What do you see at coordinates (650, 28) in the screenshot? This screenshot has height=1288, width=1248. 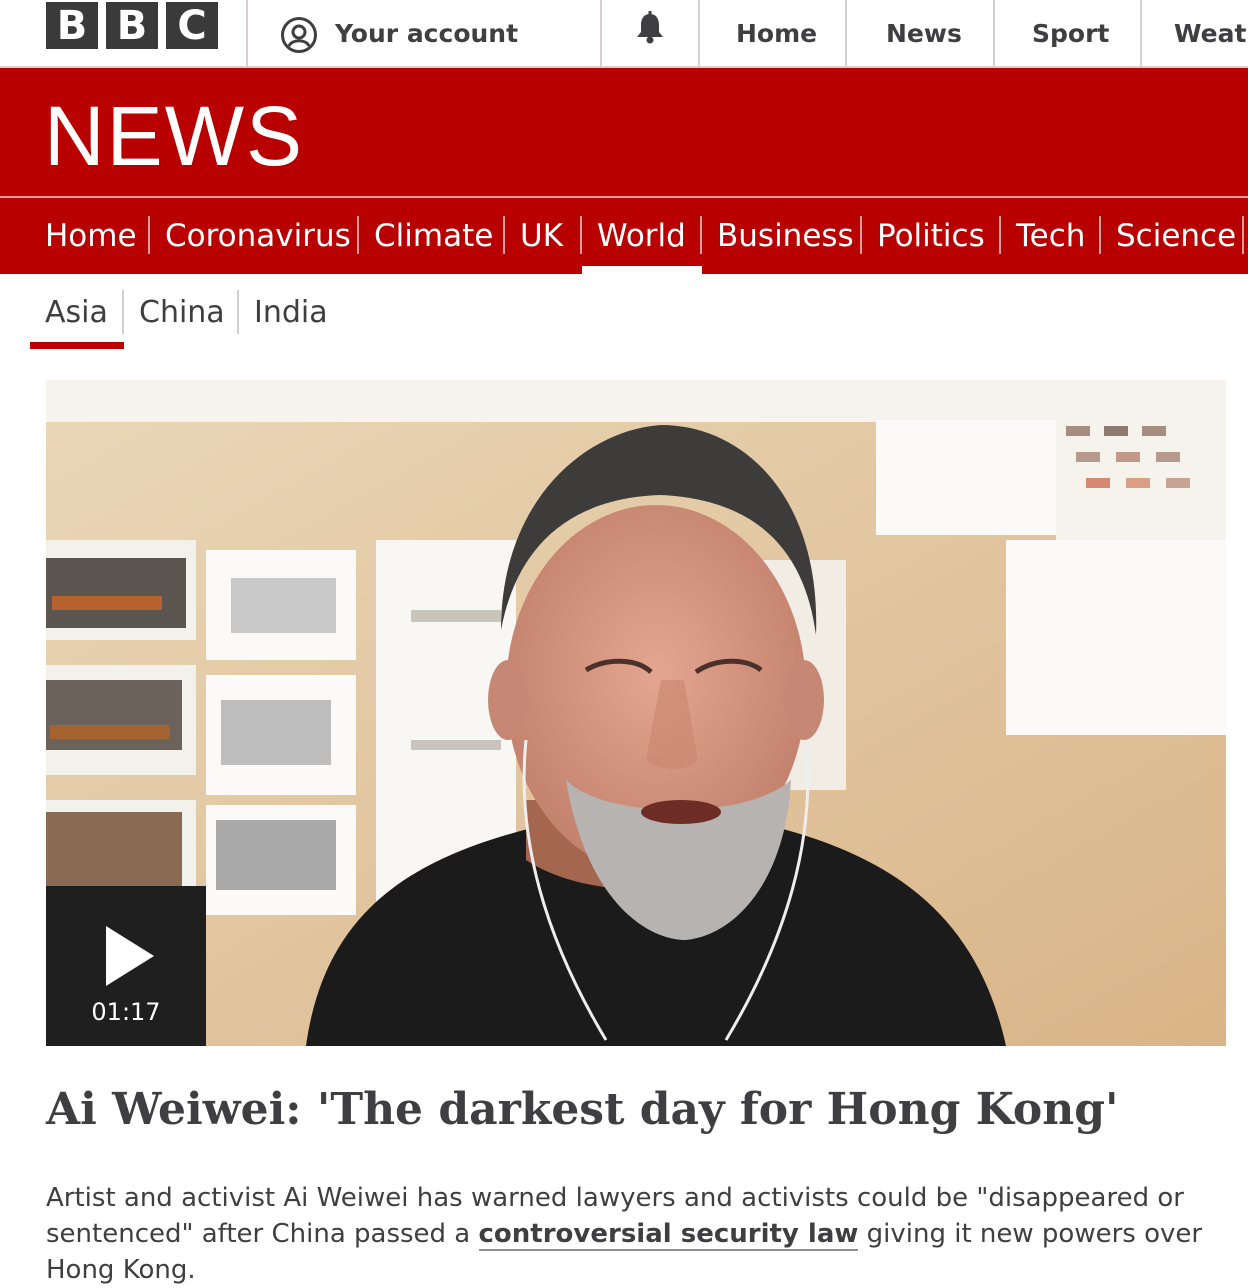 I see `bell-icon` at bounding box center [650, 28].